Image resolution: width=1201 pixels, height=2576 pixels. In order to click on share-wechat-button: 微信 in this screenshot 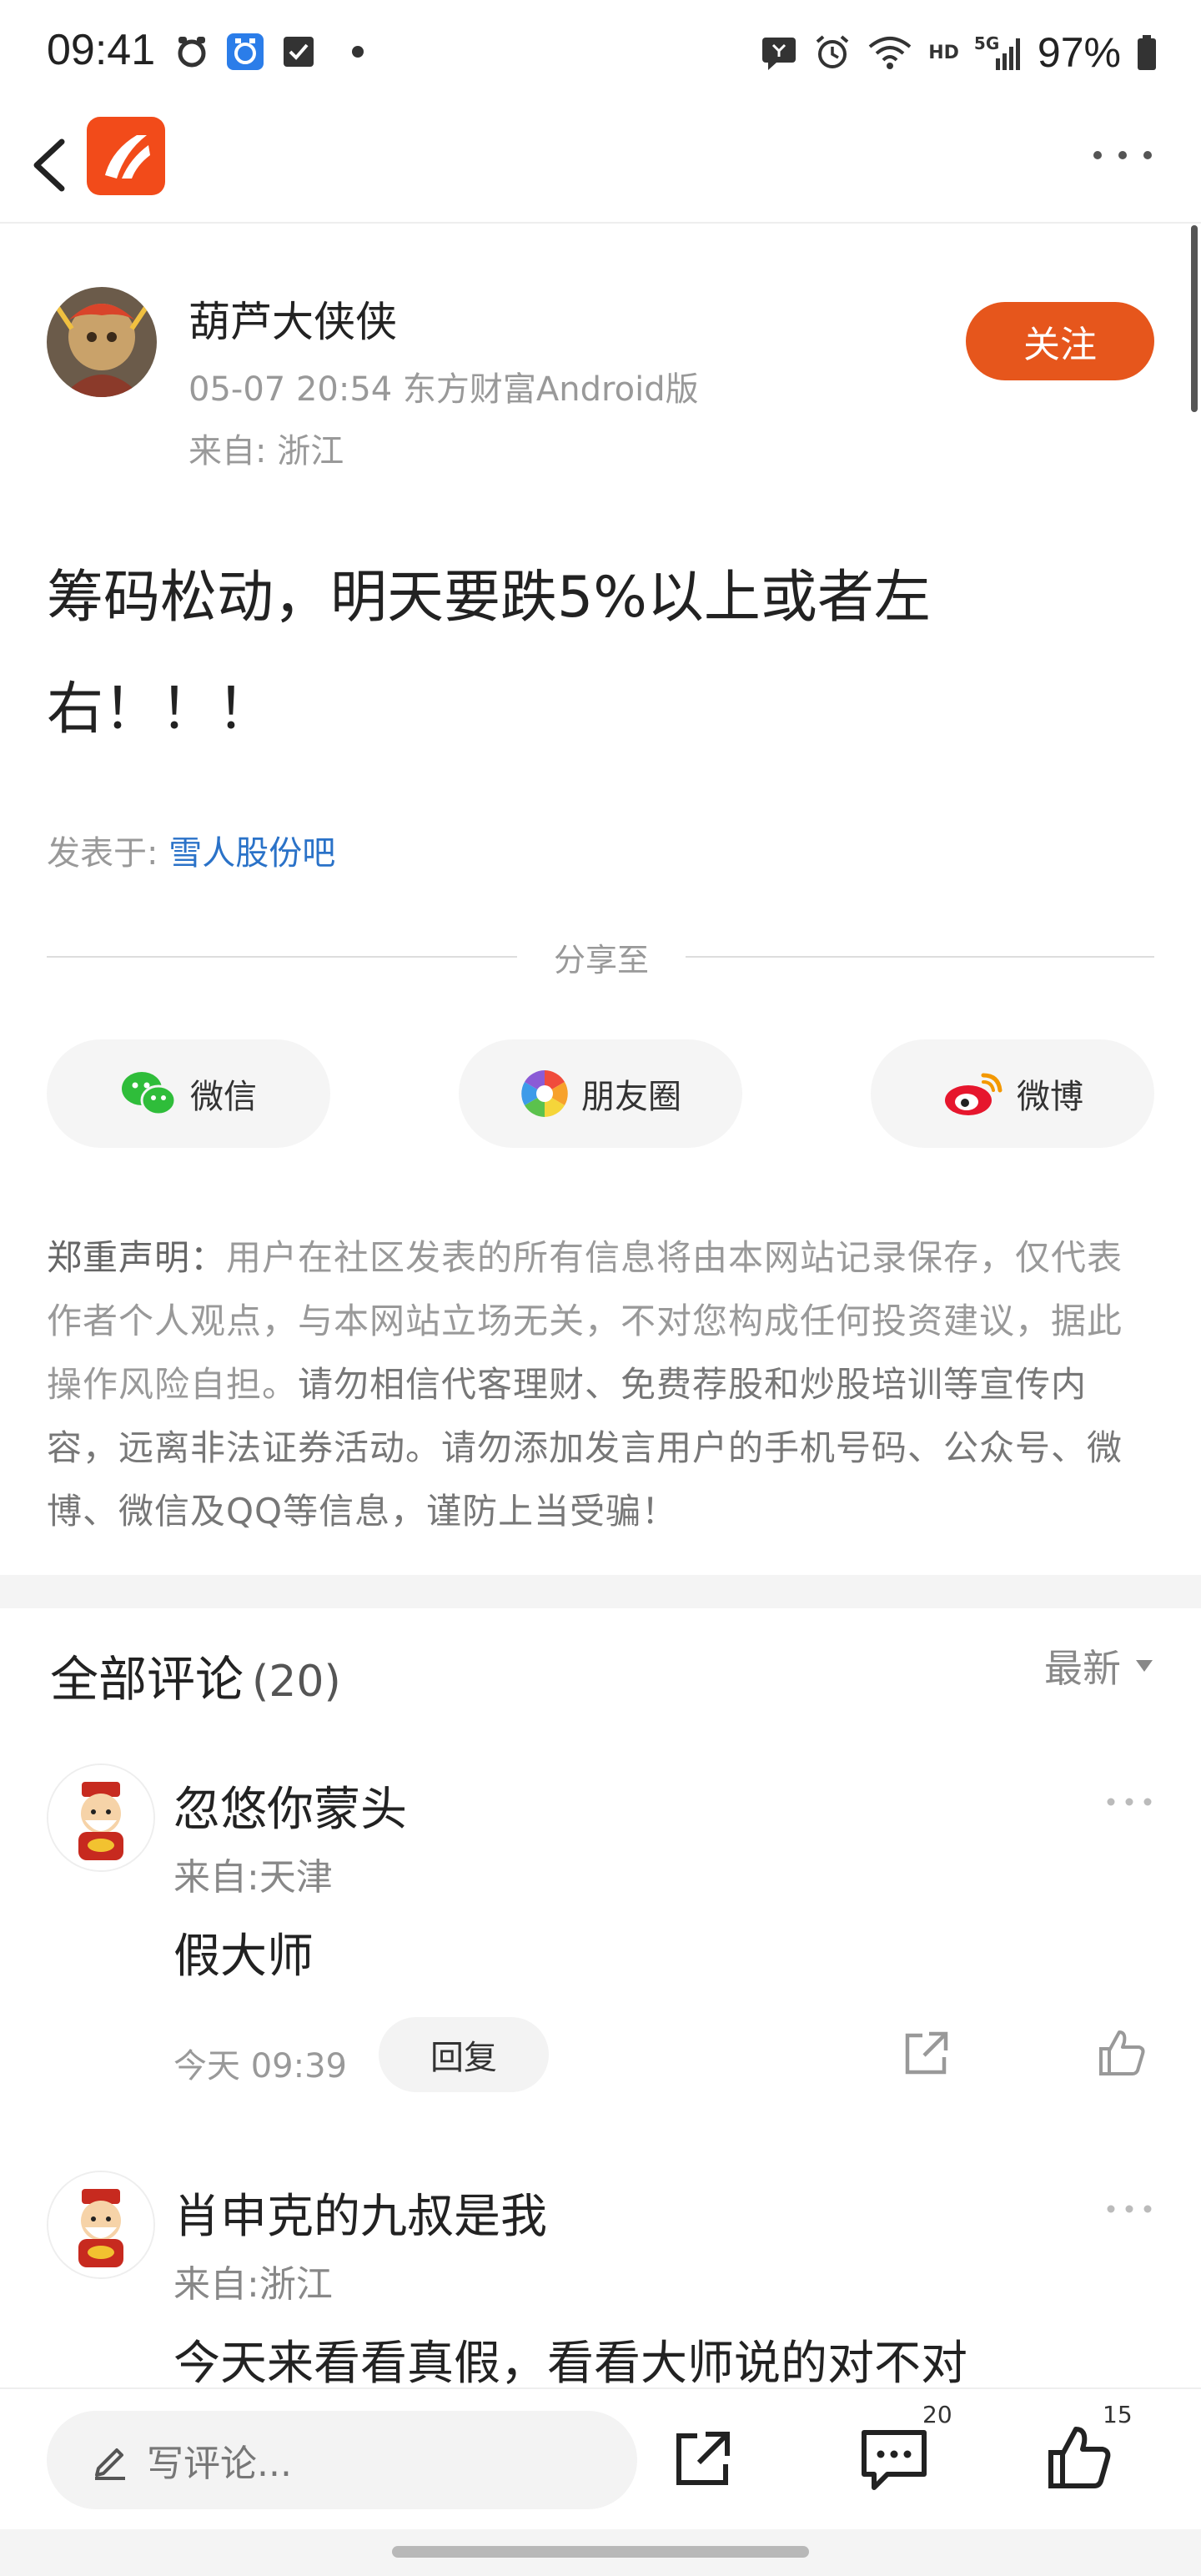, I will do `click(189, 1093)`.